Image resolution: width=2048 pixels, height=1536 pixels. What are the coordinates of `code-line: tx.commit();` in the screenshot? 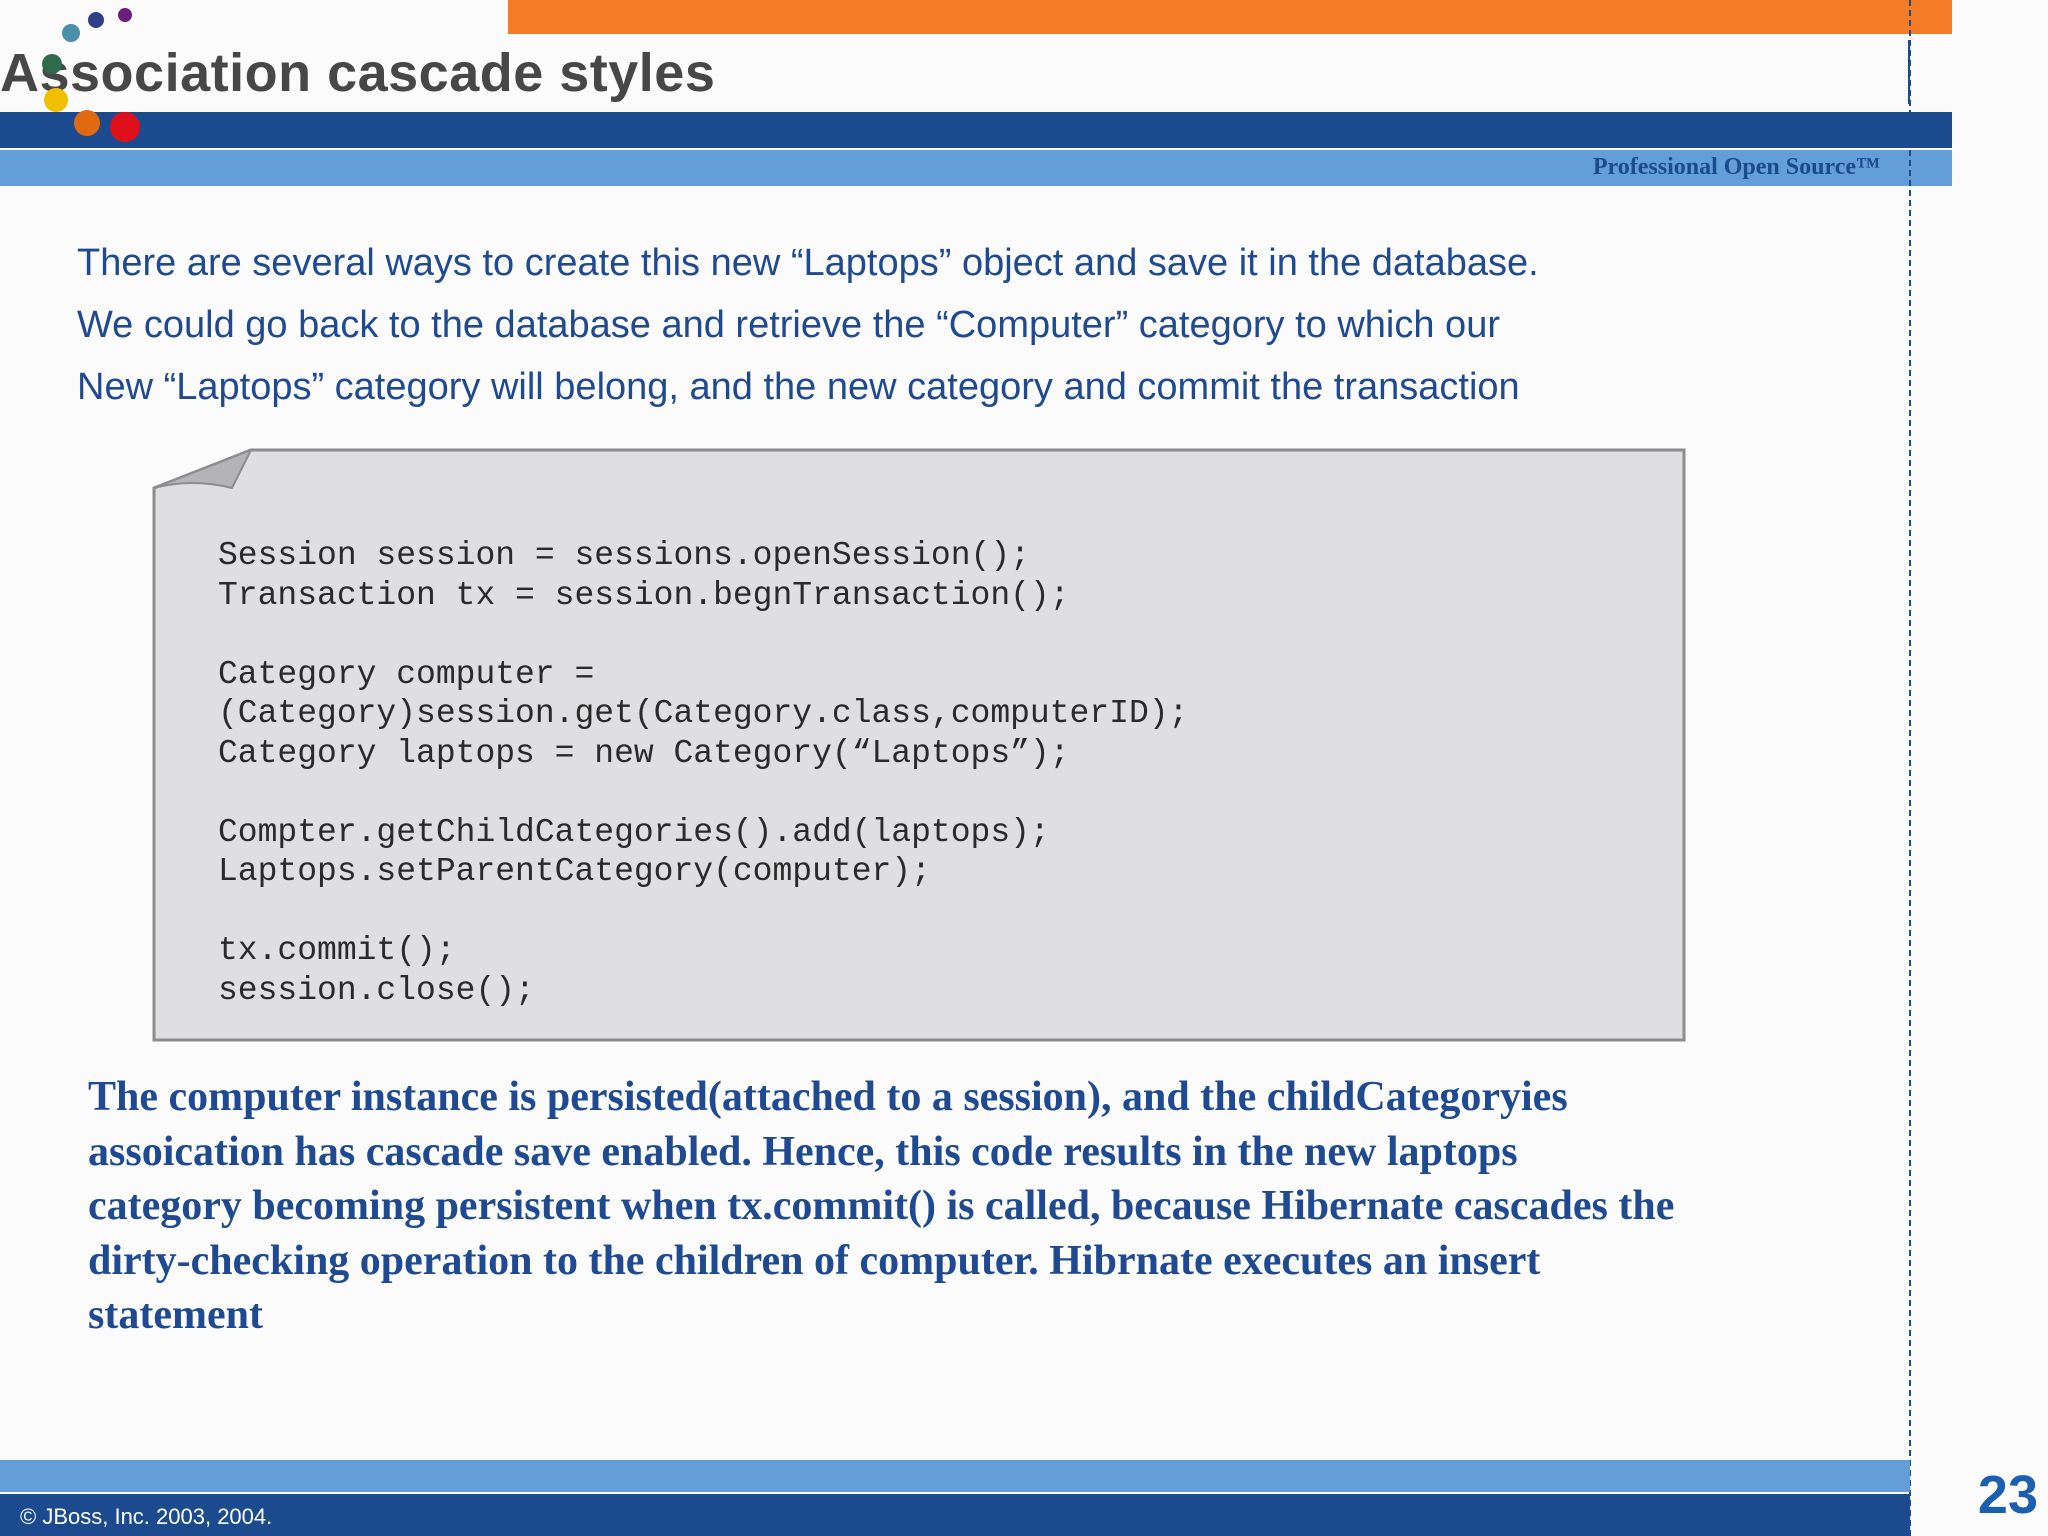 It's located at (337, 950).